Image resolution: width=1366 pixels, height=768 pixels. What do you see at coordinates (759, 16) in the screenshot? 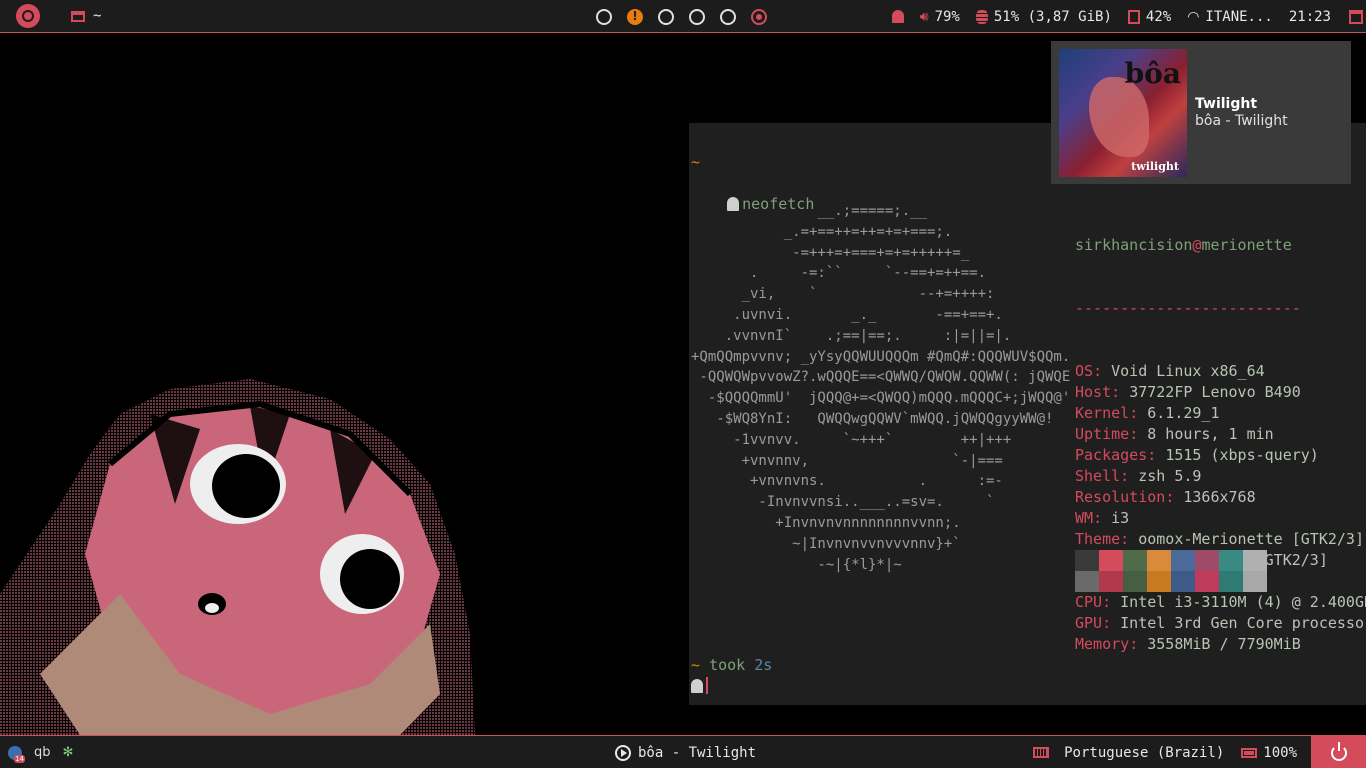
I see `workspace-6-focused` at bounding box center [759, 16].